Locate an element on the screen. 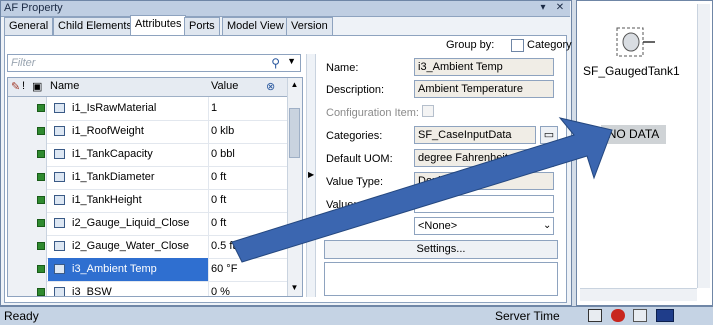  panel-splitter: ▶ is located at coordinates (311, 175).